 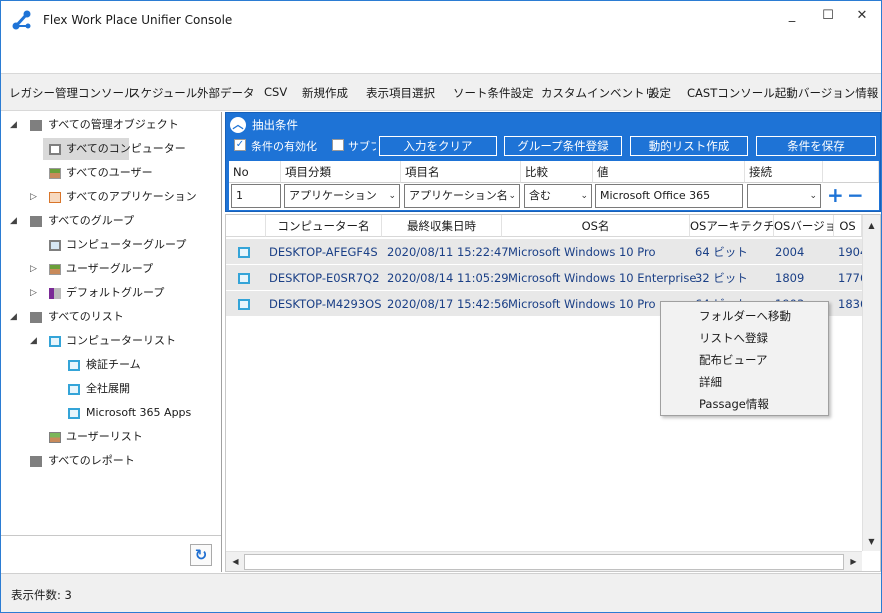 I want to click on column-header-os-name: OS名, so click(x=596, y=226).